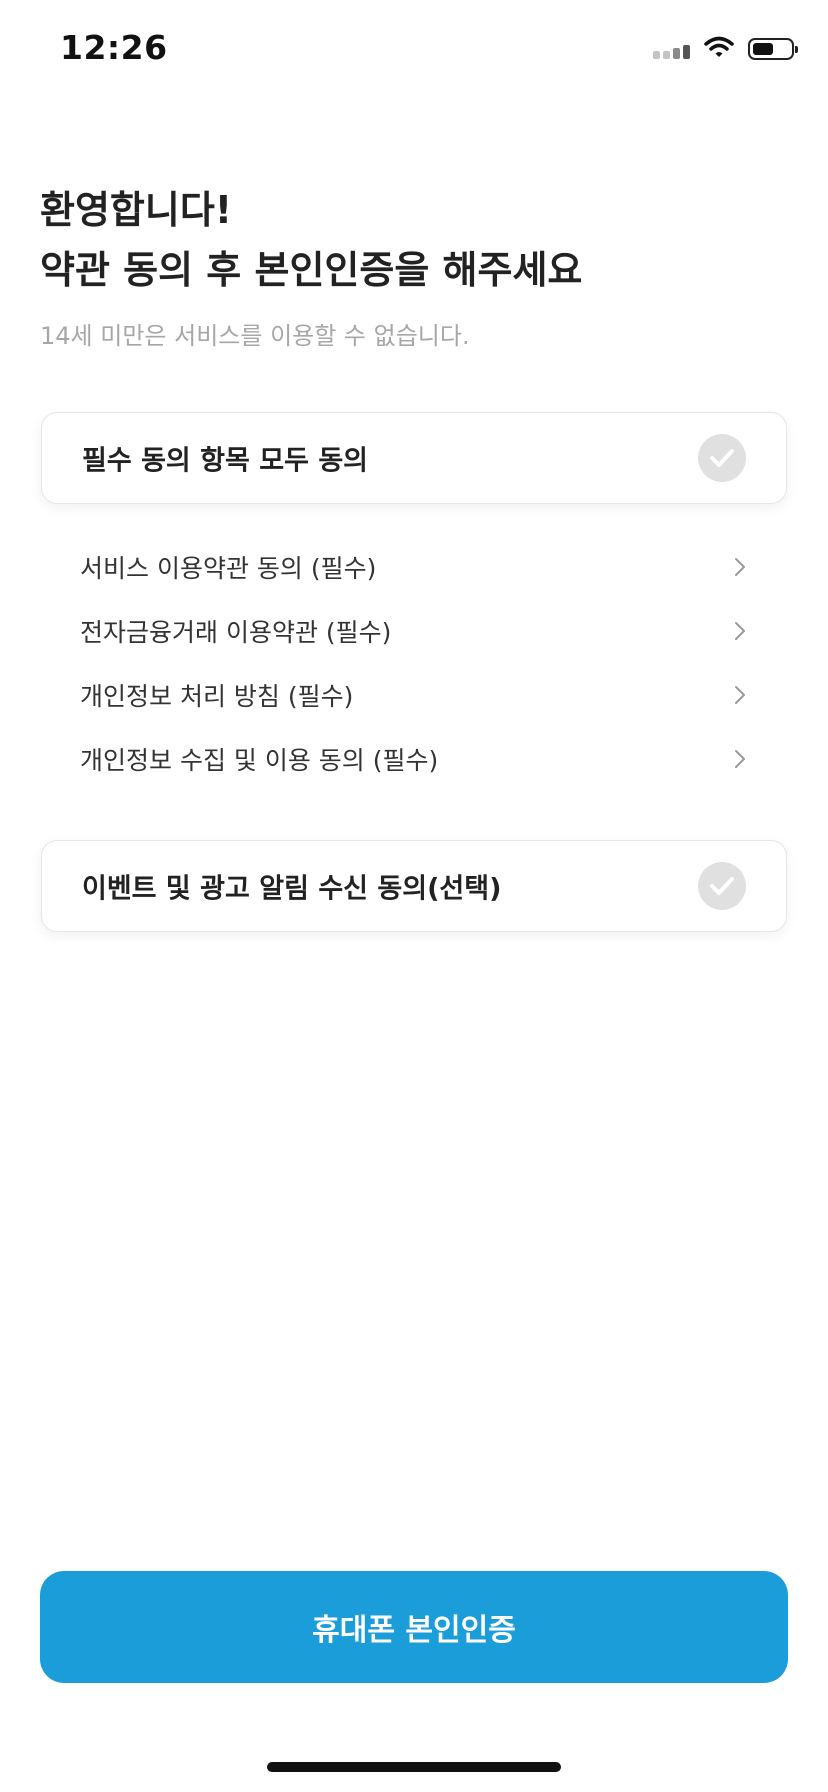 This screenshot has width=828, height=1792. I want to click on marketing-consent-label: 이벤트 및 광고 알림 수신 동의(선택), so click(292, 889).